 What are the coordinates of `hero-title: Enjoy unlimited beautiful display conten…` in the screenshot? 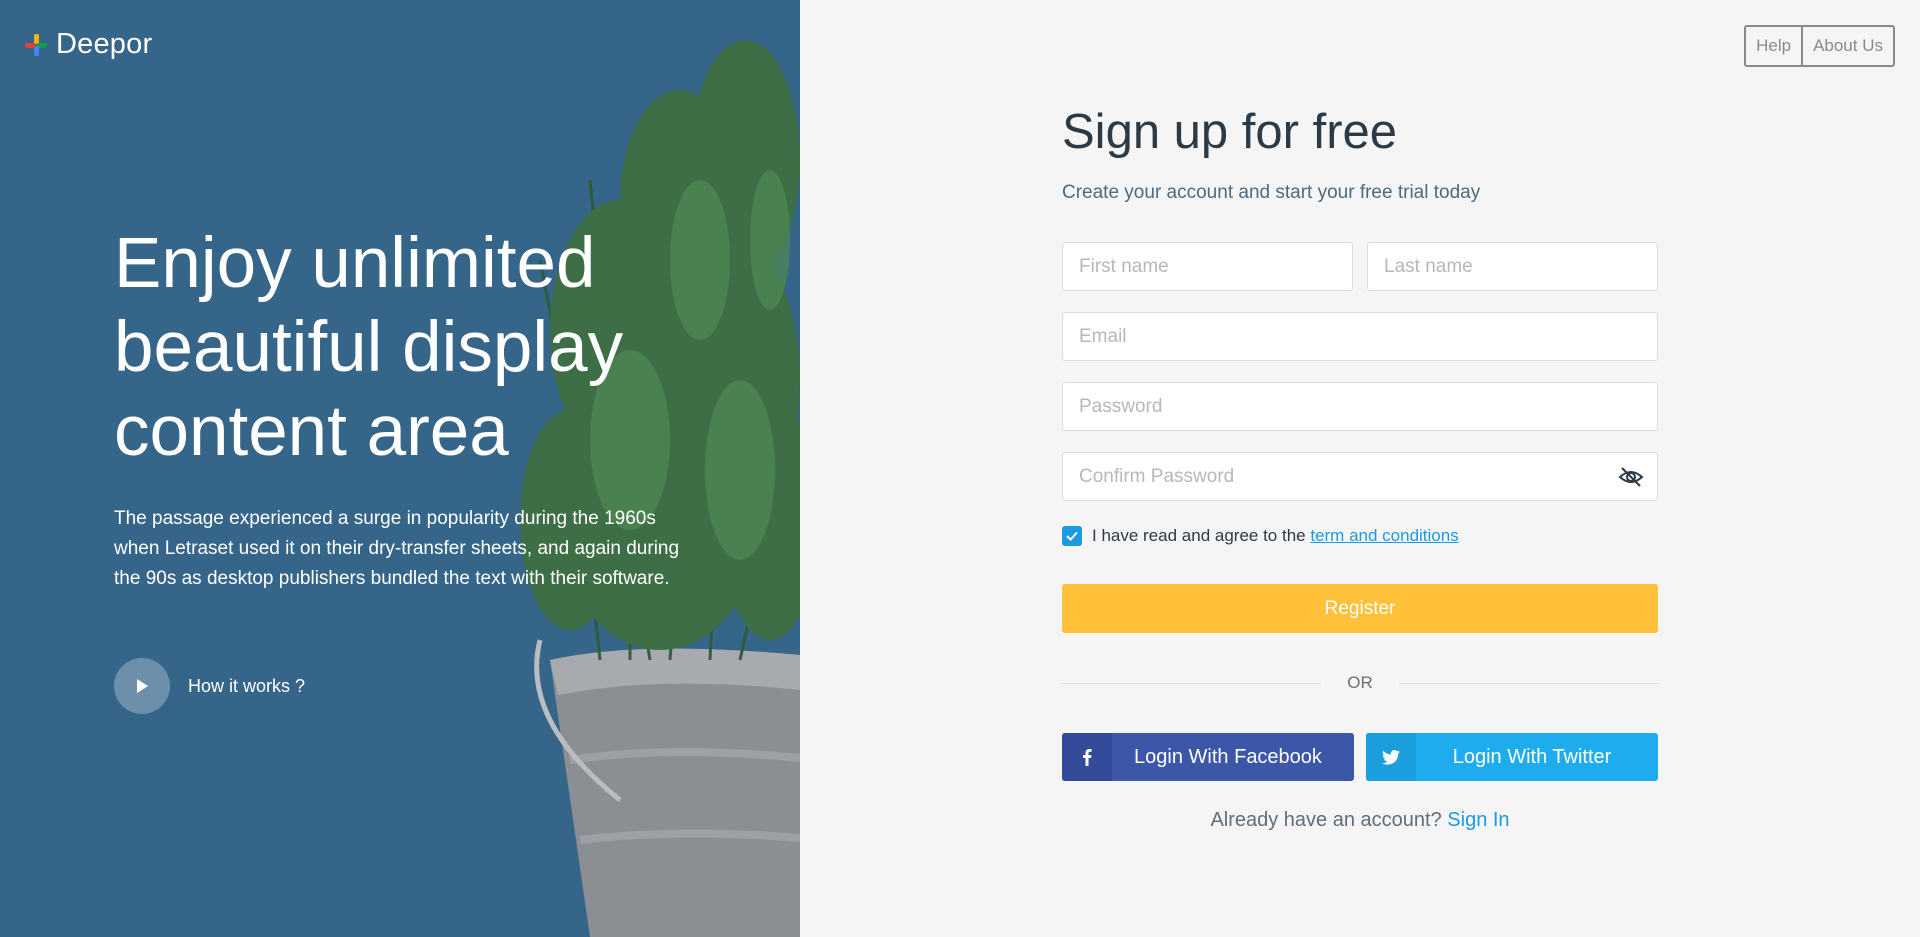 It's located at (414, 348).